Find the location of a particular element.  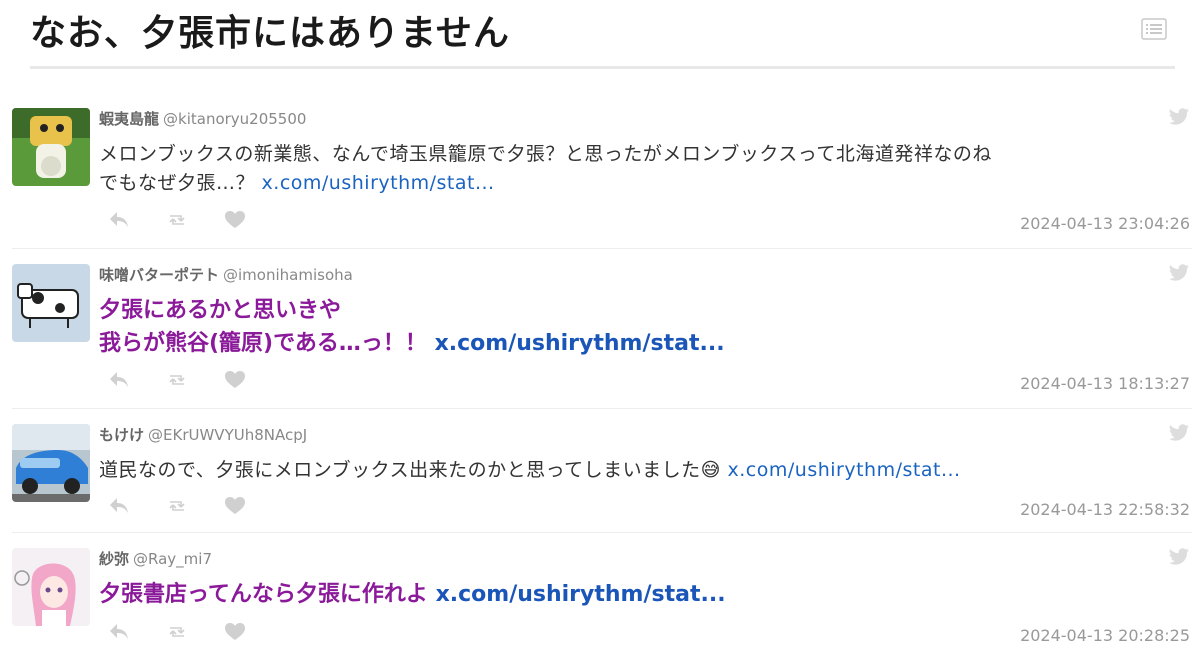

tweet-meta: 蝦夷島龍 @kitanoryu205500 is located at coordinates (202, 118).